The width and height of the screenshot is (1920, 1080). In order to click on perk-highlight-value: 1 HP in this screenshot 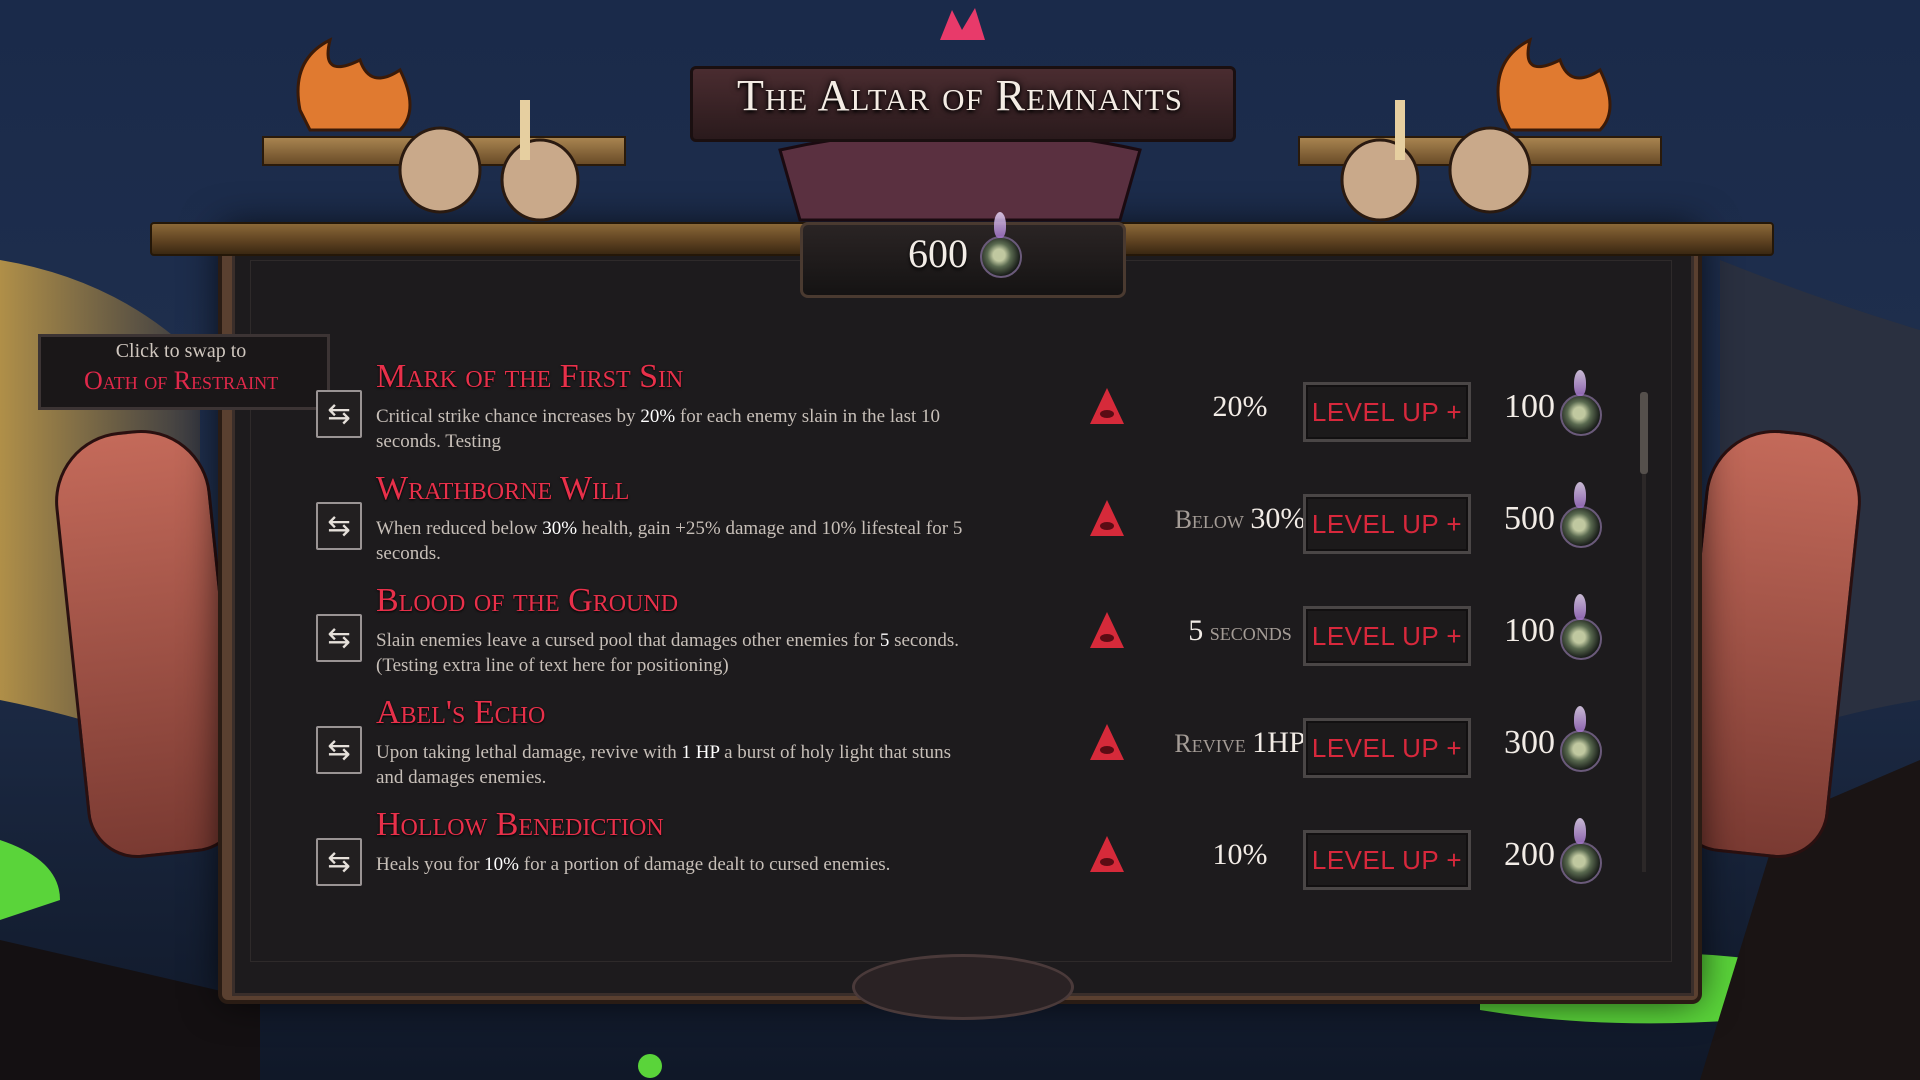, I will do `click(700, 752)`.